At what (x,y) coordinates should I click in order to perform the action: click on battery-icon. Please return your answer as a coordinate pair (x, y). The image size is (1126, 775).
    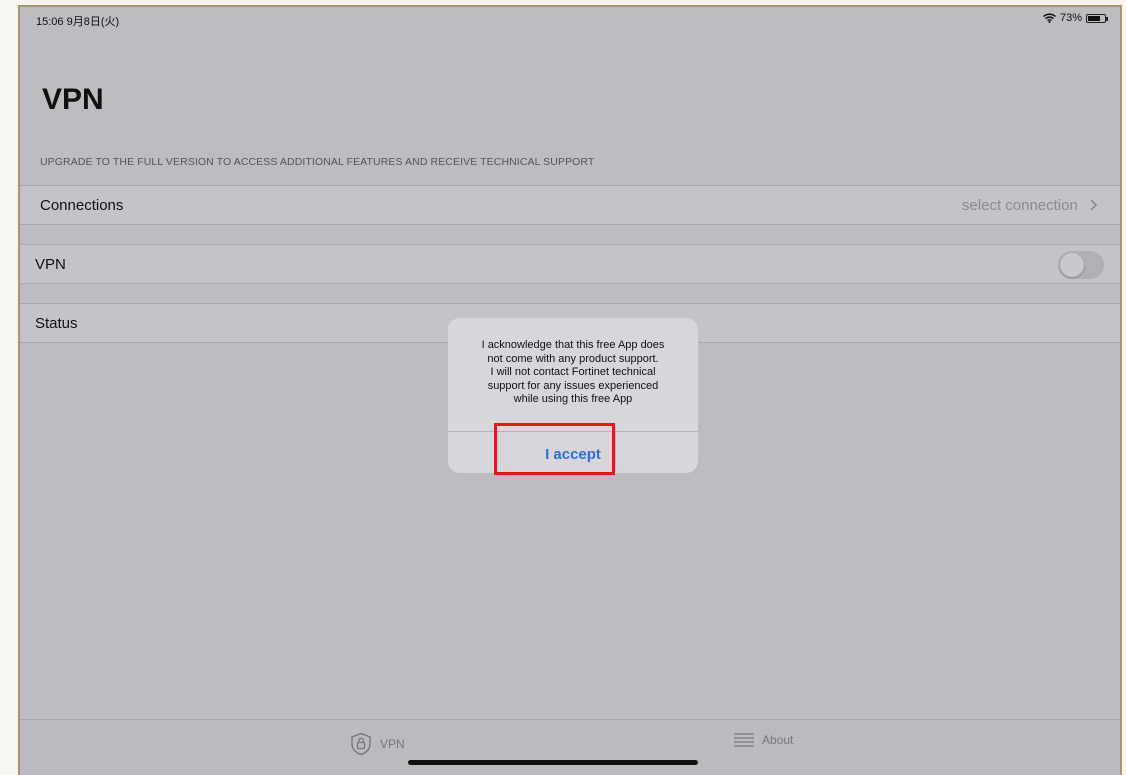
    Looking at the image, I should click on (1097, 18).